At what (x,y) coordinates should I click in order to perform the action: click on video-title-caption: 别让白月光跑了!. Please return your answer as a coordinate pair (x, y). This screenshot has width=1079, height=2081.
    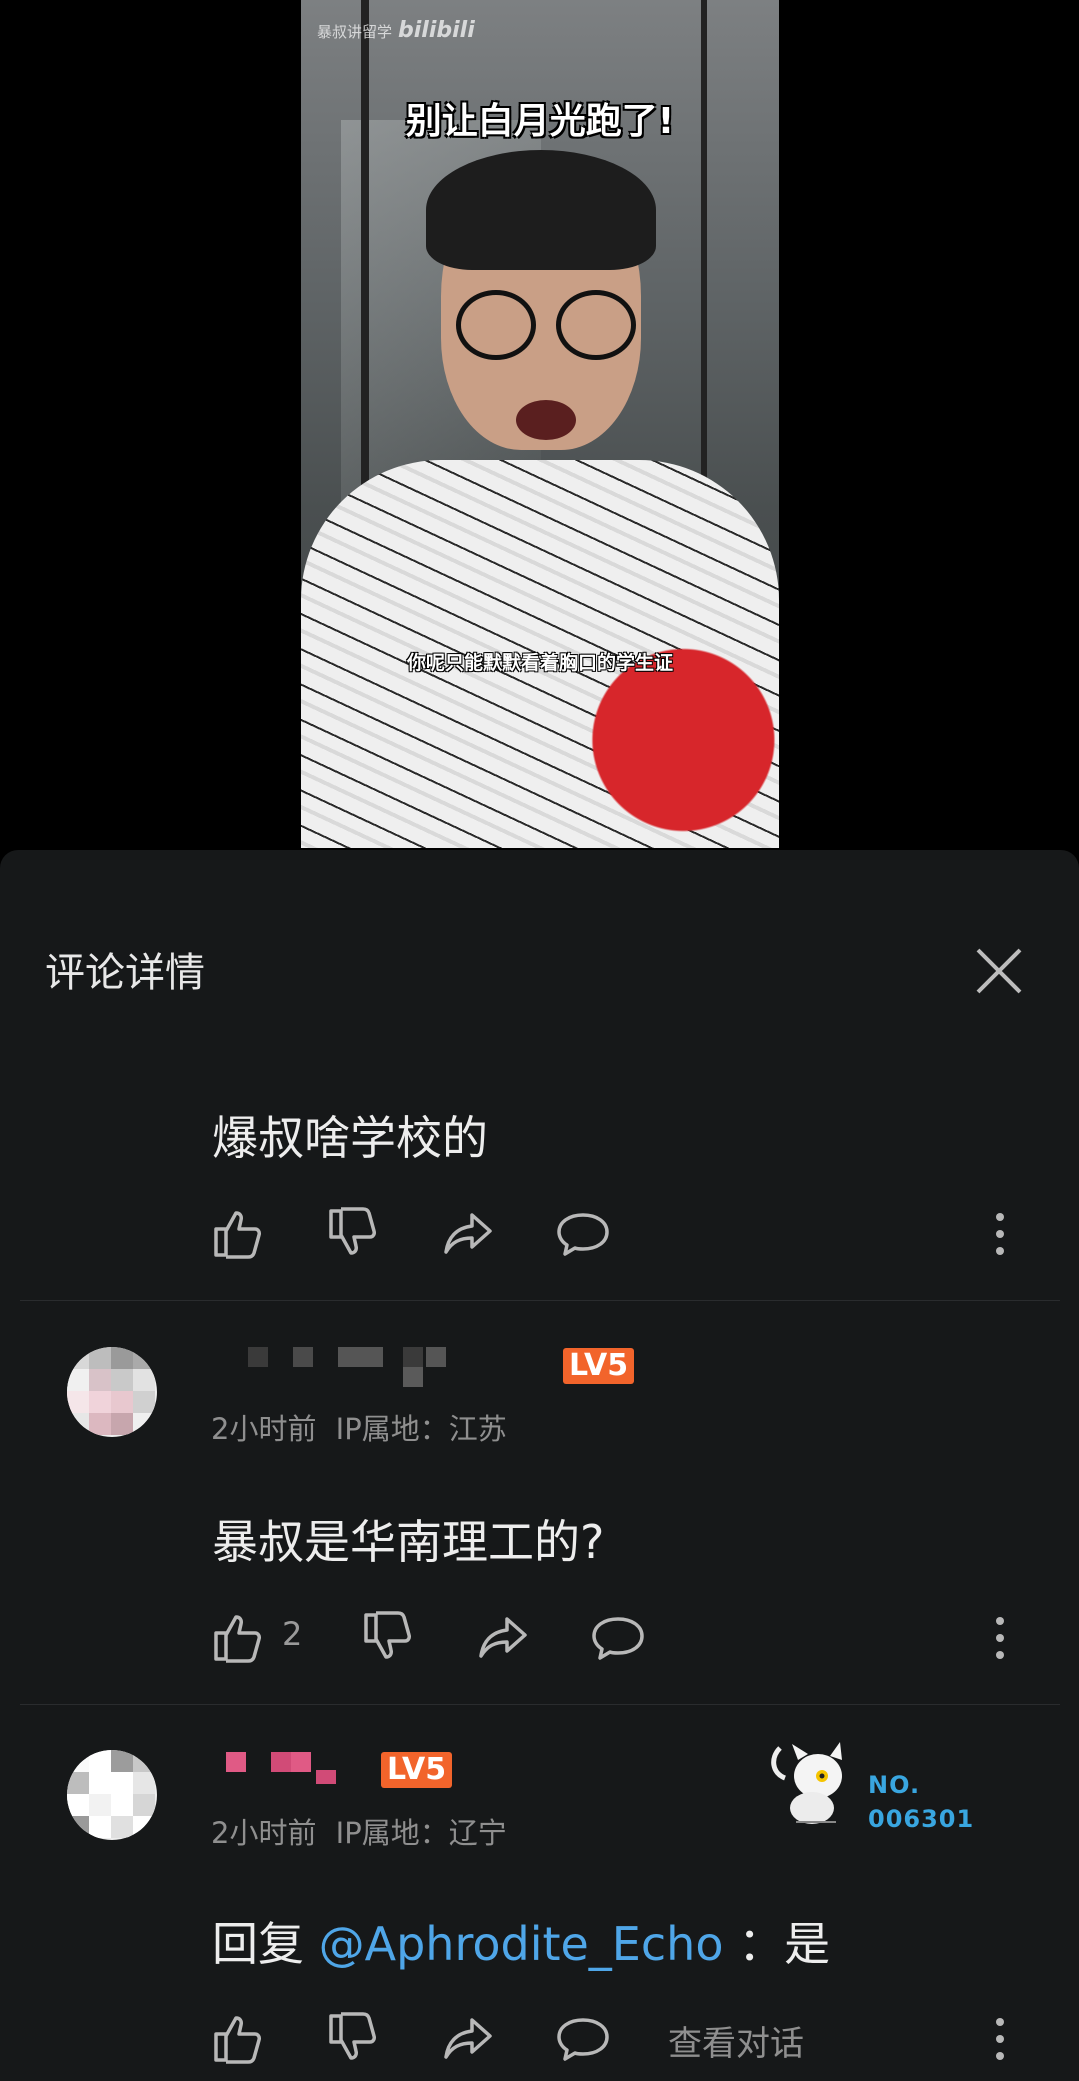
    Looking at the image, I should click on (540, 121).